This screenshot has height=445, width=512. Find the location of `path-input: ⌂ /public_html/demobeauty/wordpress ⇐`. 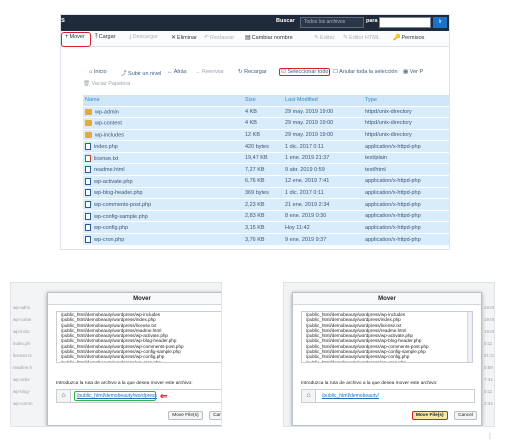

path-input: ⌂ /public_html/demobeauty/wordpress ⇐ is located at coordinates (138, 396).